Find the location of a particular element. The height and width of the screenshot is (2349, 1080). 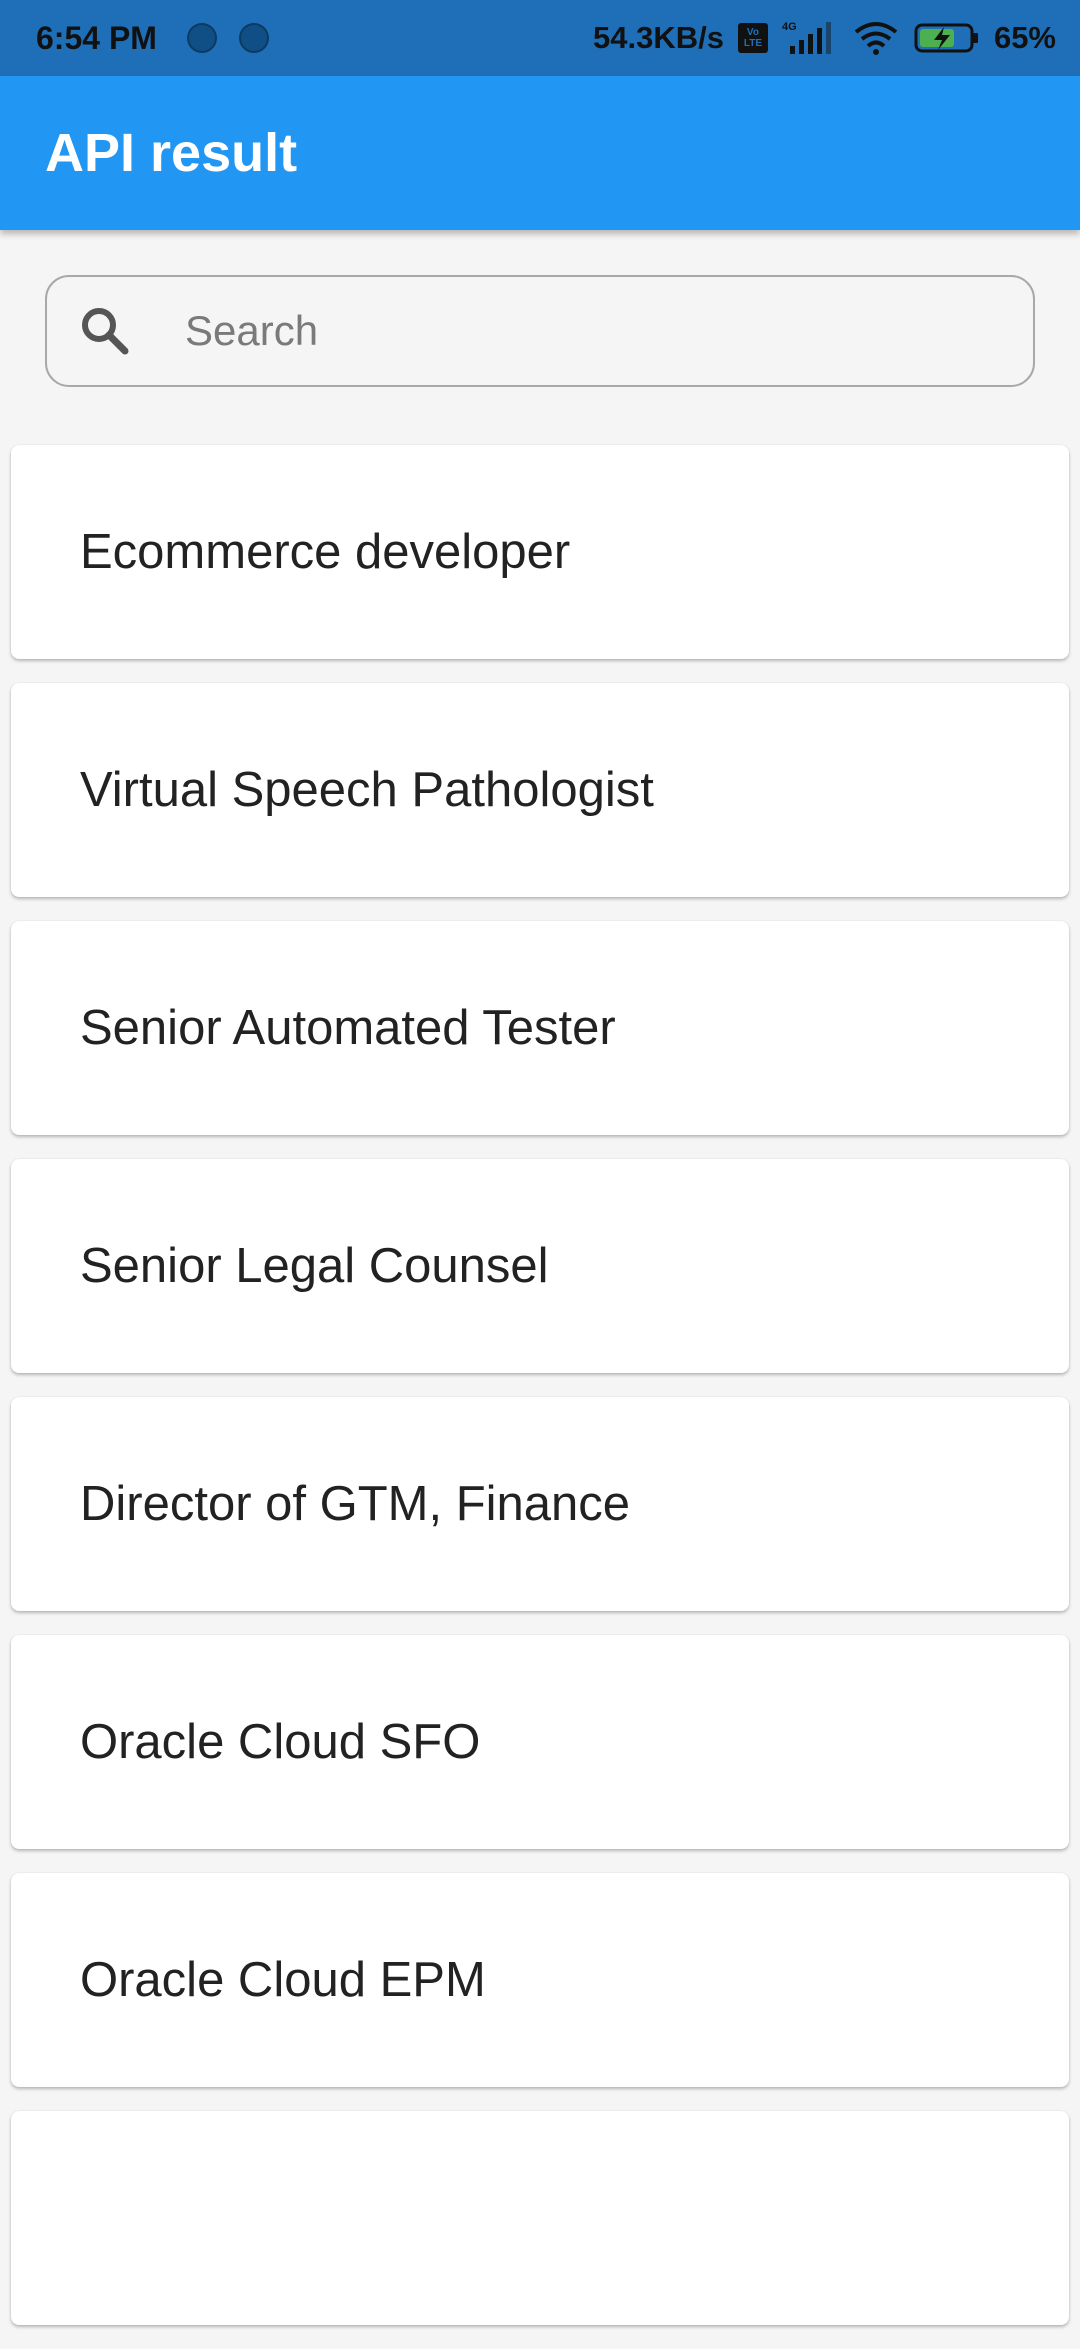

list-item-title: Senior Legal Counsel is located at coordinates (314, 1266).